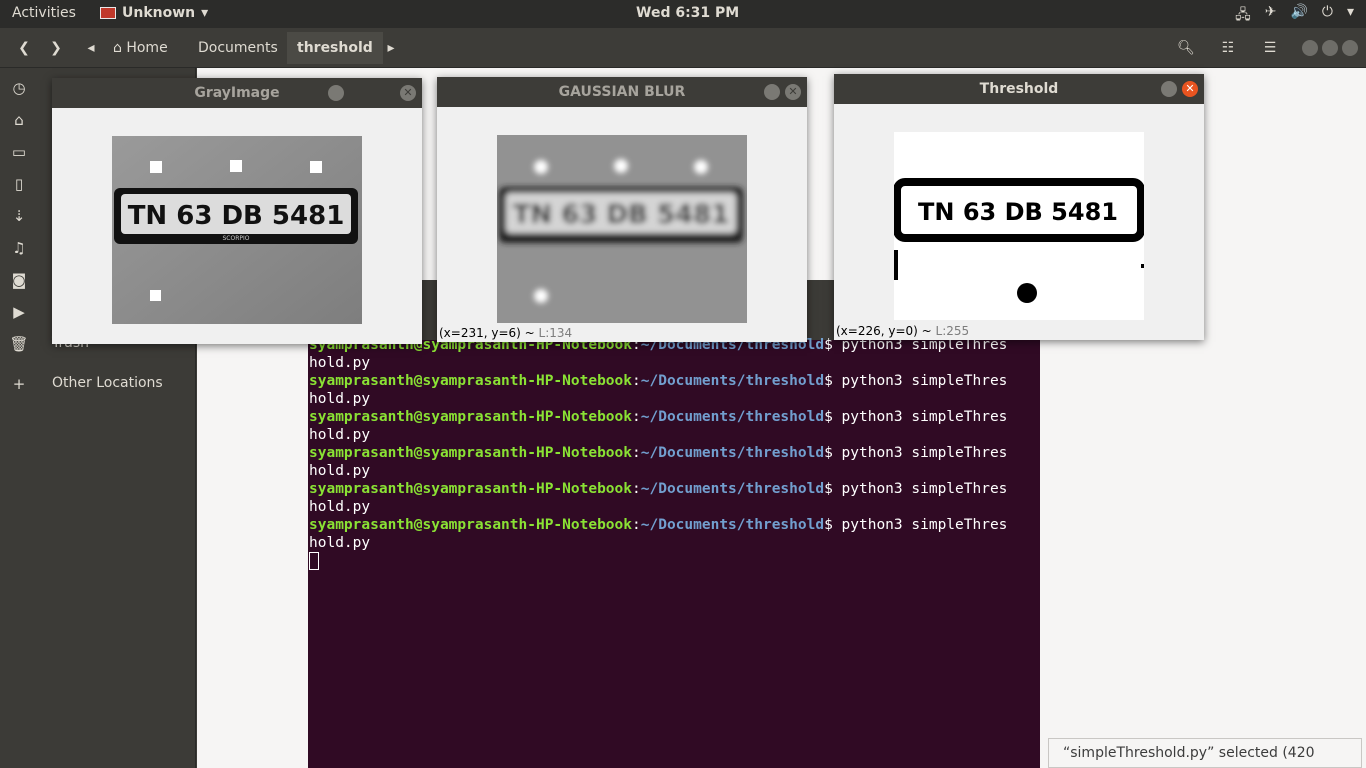 This screenshot has width=1366, height=768. I want to click on blurred-plate-image: TN 63 DB 5481, so click(622, 229).